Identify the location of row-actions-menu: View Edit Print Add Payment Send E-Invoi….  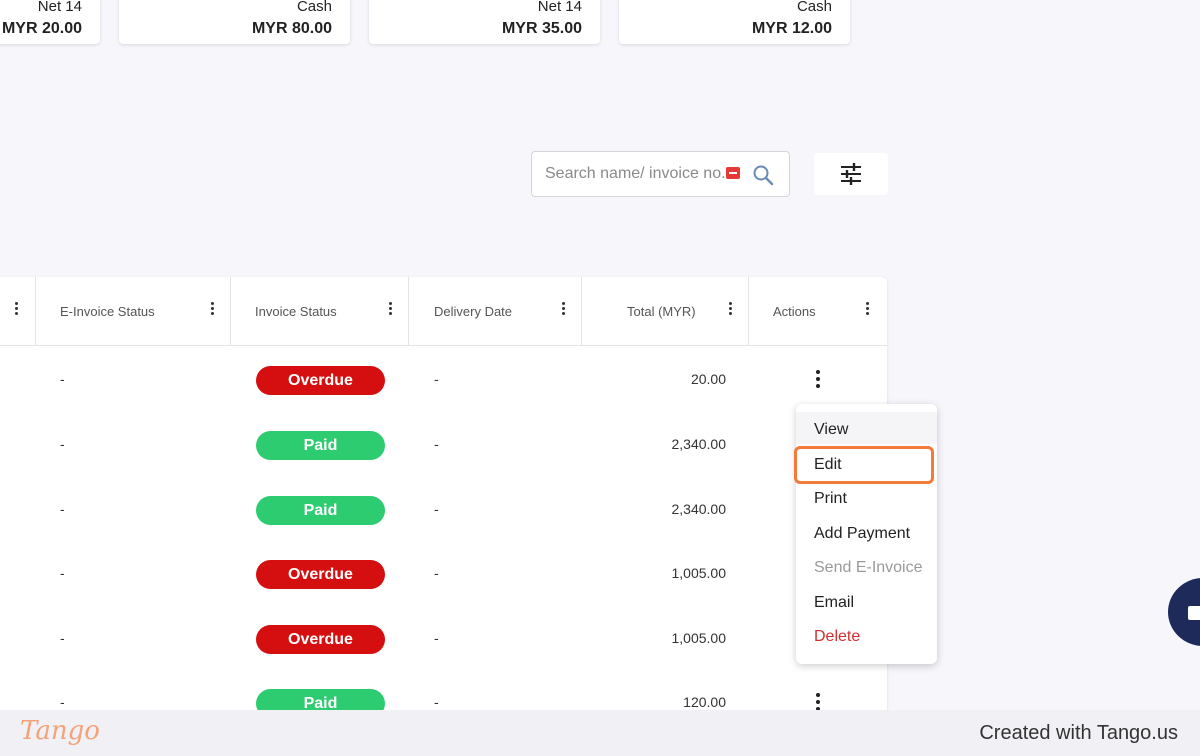
(865, 534).